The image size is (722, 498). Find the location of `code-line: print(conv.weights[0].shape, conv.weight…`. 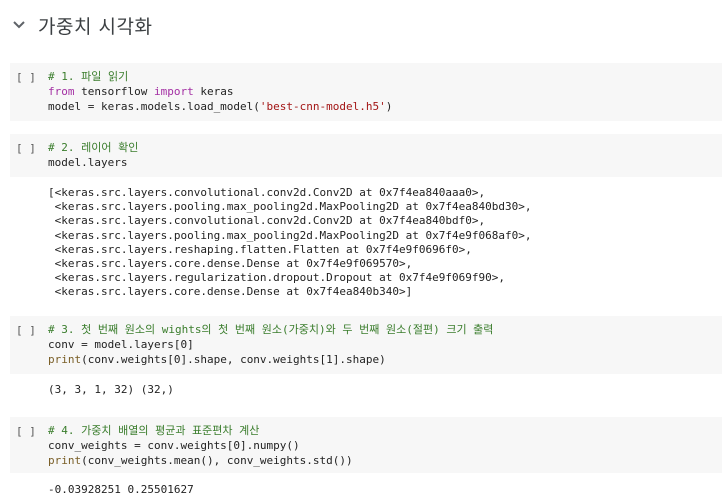

code-line: print(conv.weights[0].shape, conv.weight… is located at coordinates (217, 359).